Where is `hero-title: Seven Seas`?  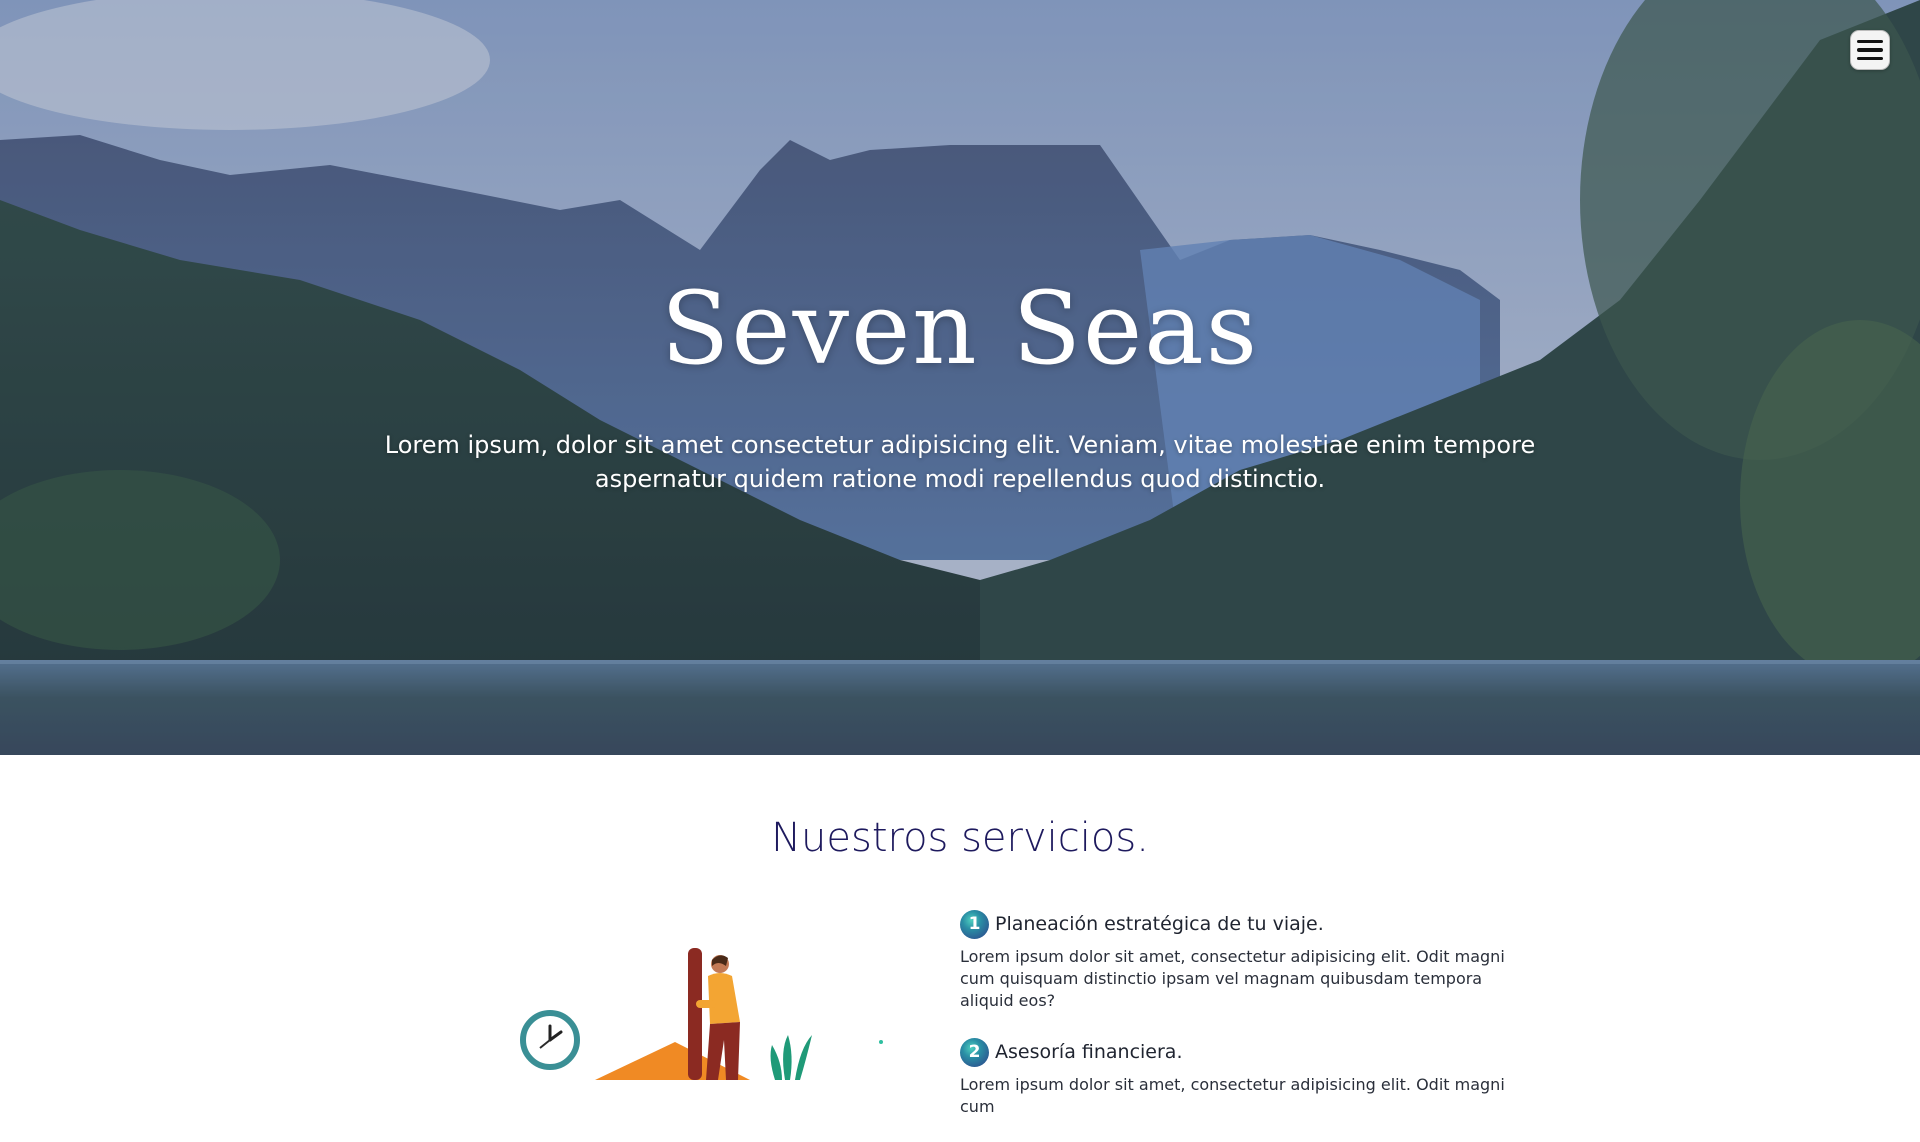 hero-title: Seven Seas is located at coordinates (960, 328).